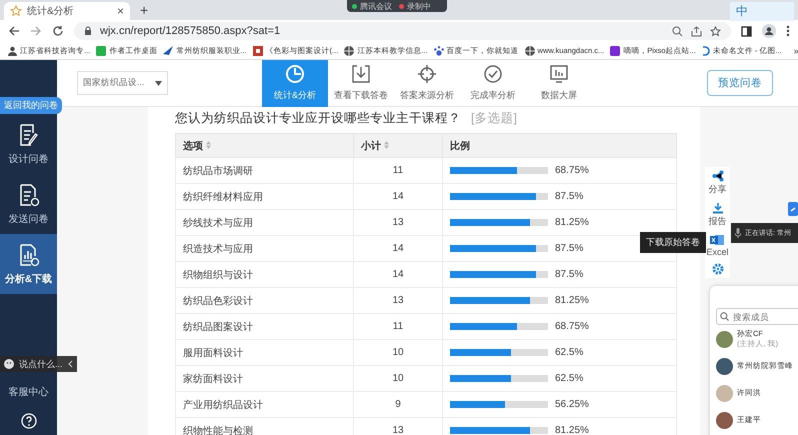 The height and width of the screenshot is (435, 798). Describe the element at coordinates (376, 6) in the screenshot. I see `meeting-app-label: 腾讯会议` at that location.